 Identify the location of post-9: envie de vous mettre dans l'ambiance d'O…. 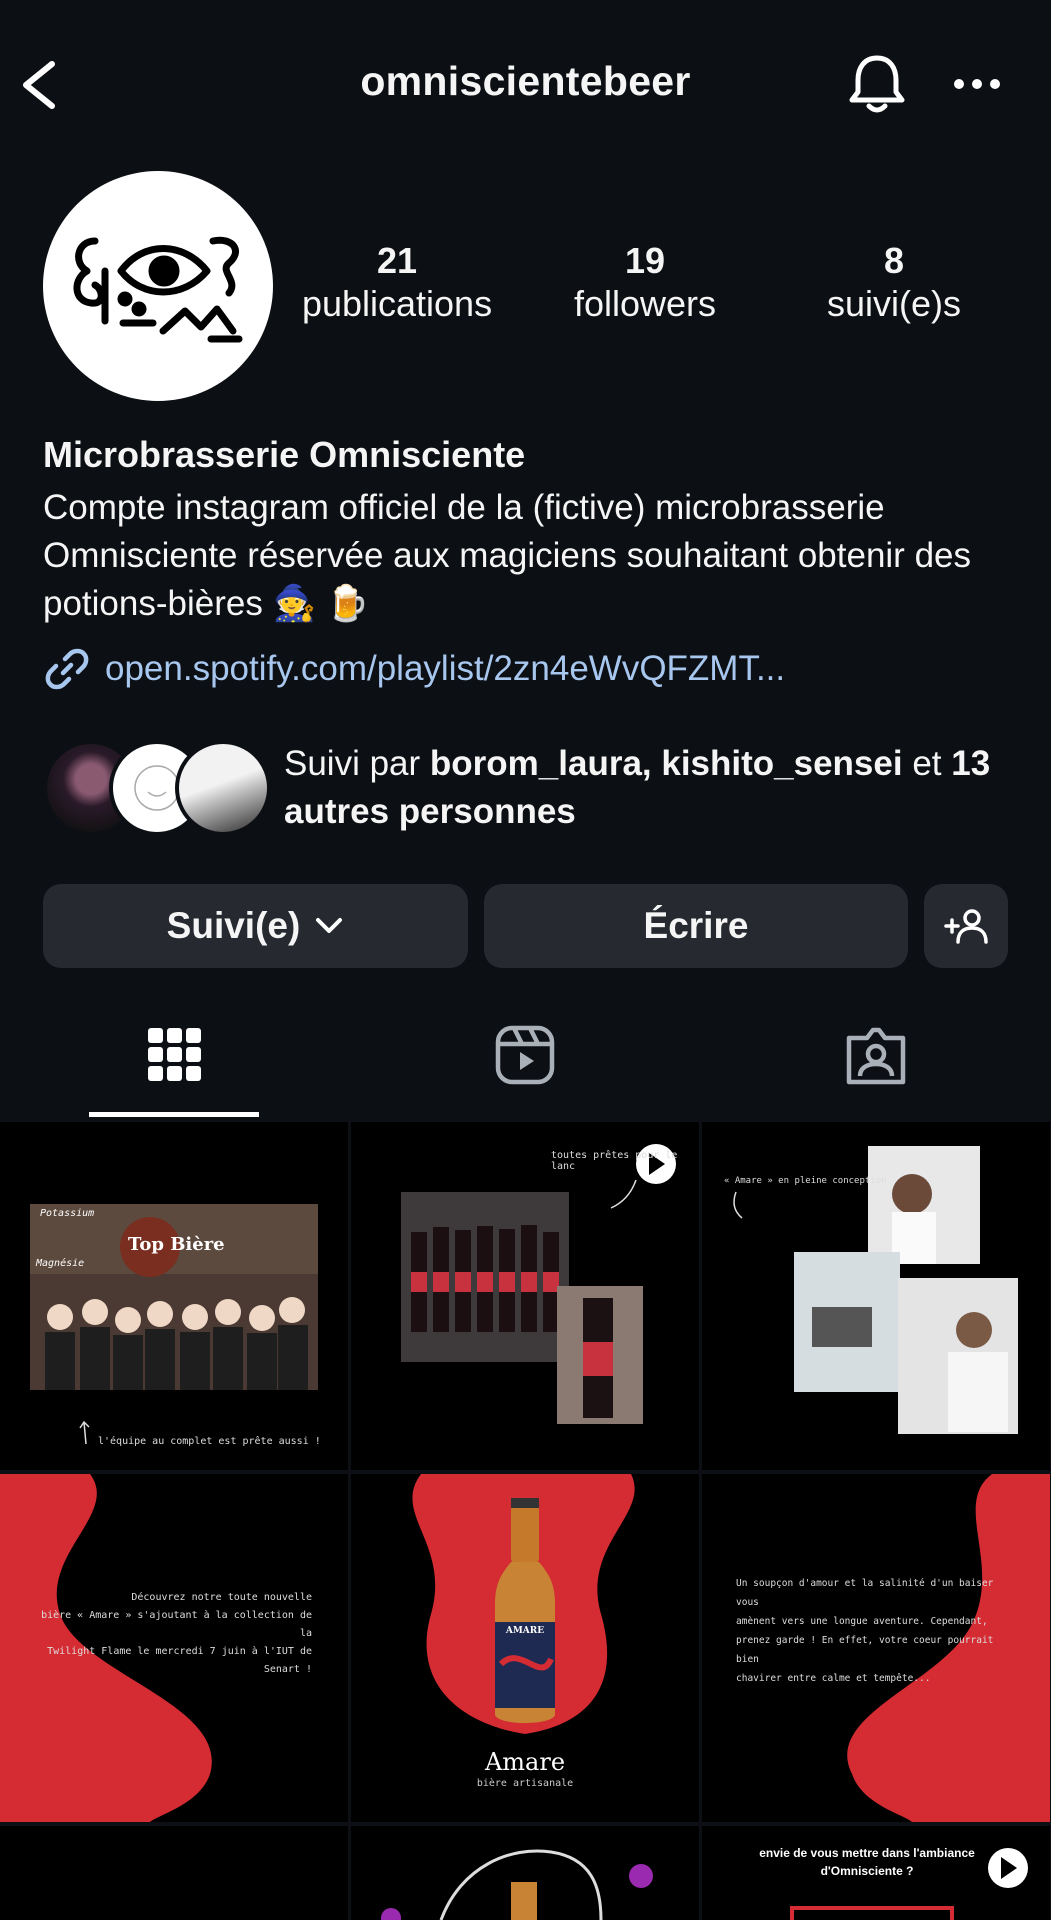
(876, 1873).